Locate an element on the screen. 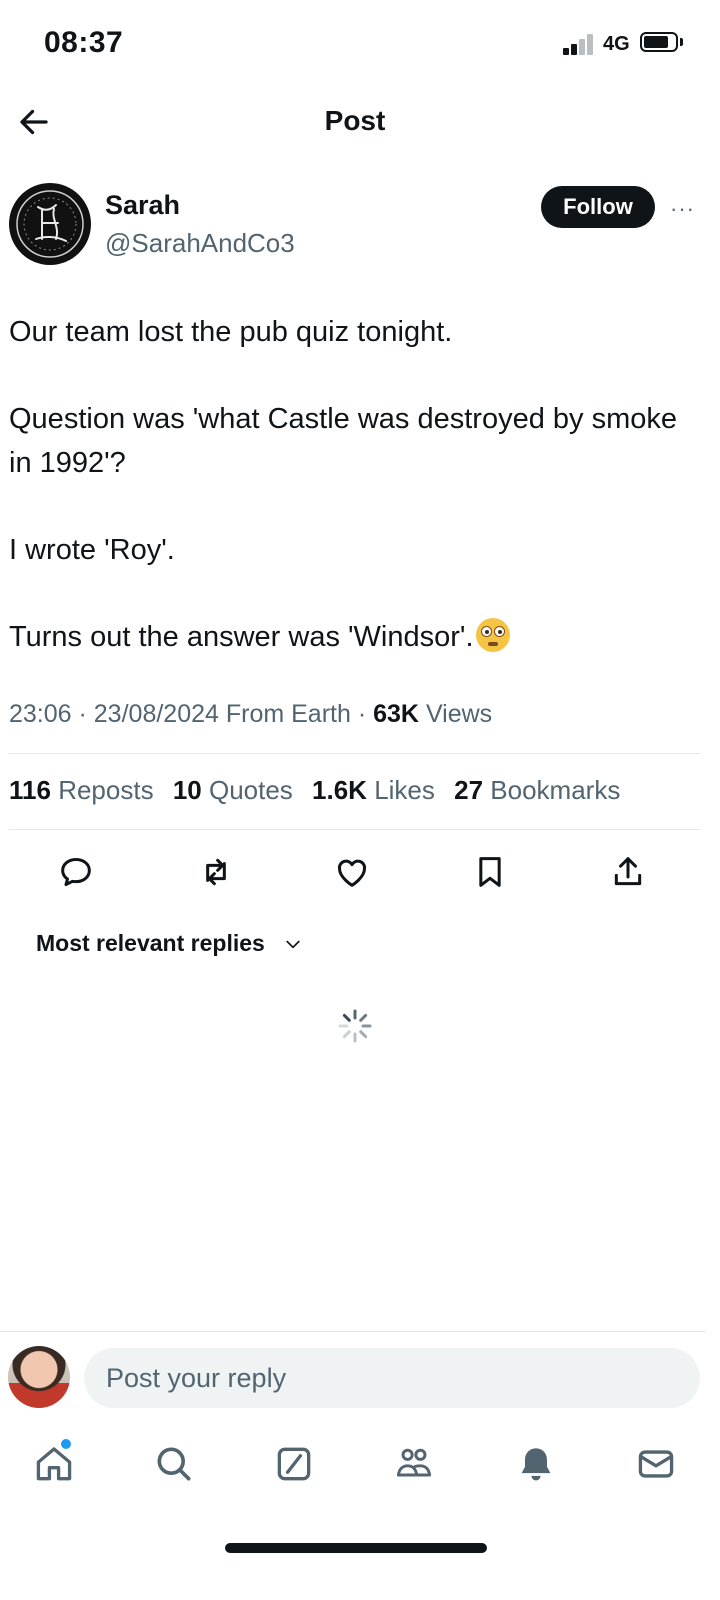 This screenshot has height=1600, width=720. quotes-count: 10 is located at coordinates (187, 790).